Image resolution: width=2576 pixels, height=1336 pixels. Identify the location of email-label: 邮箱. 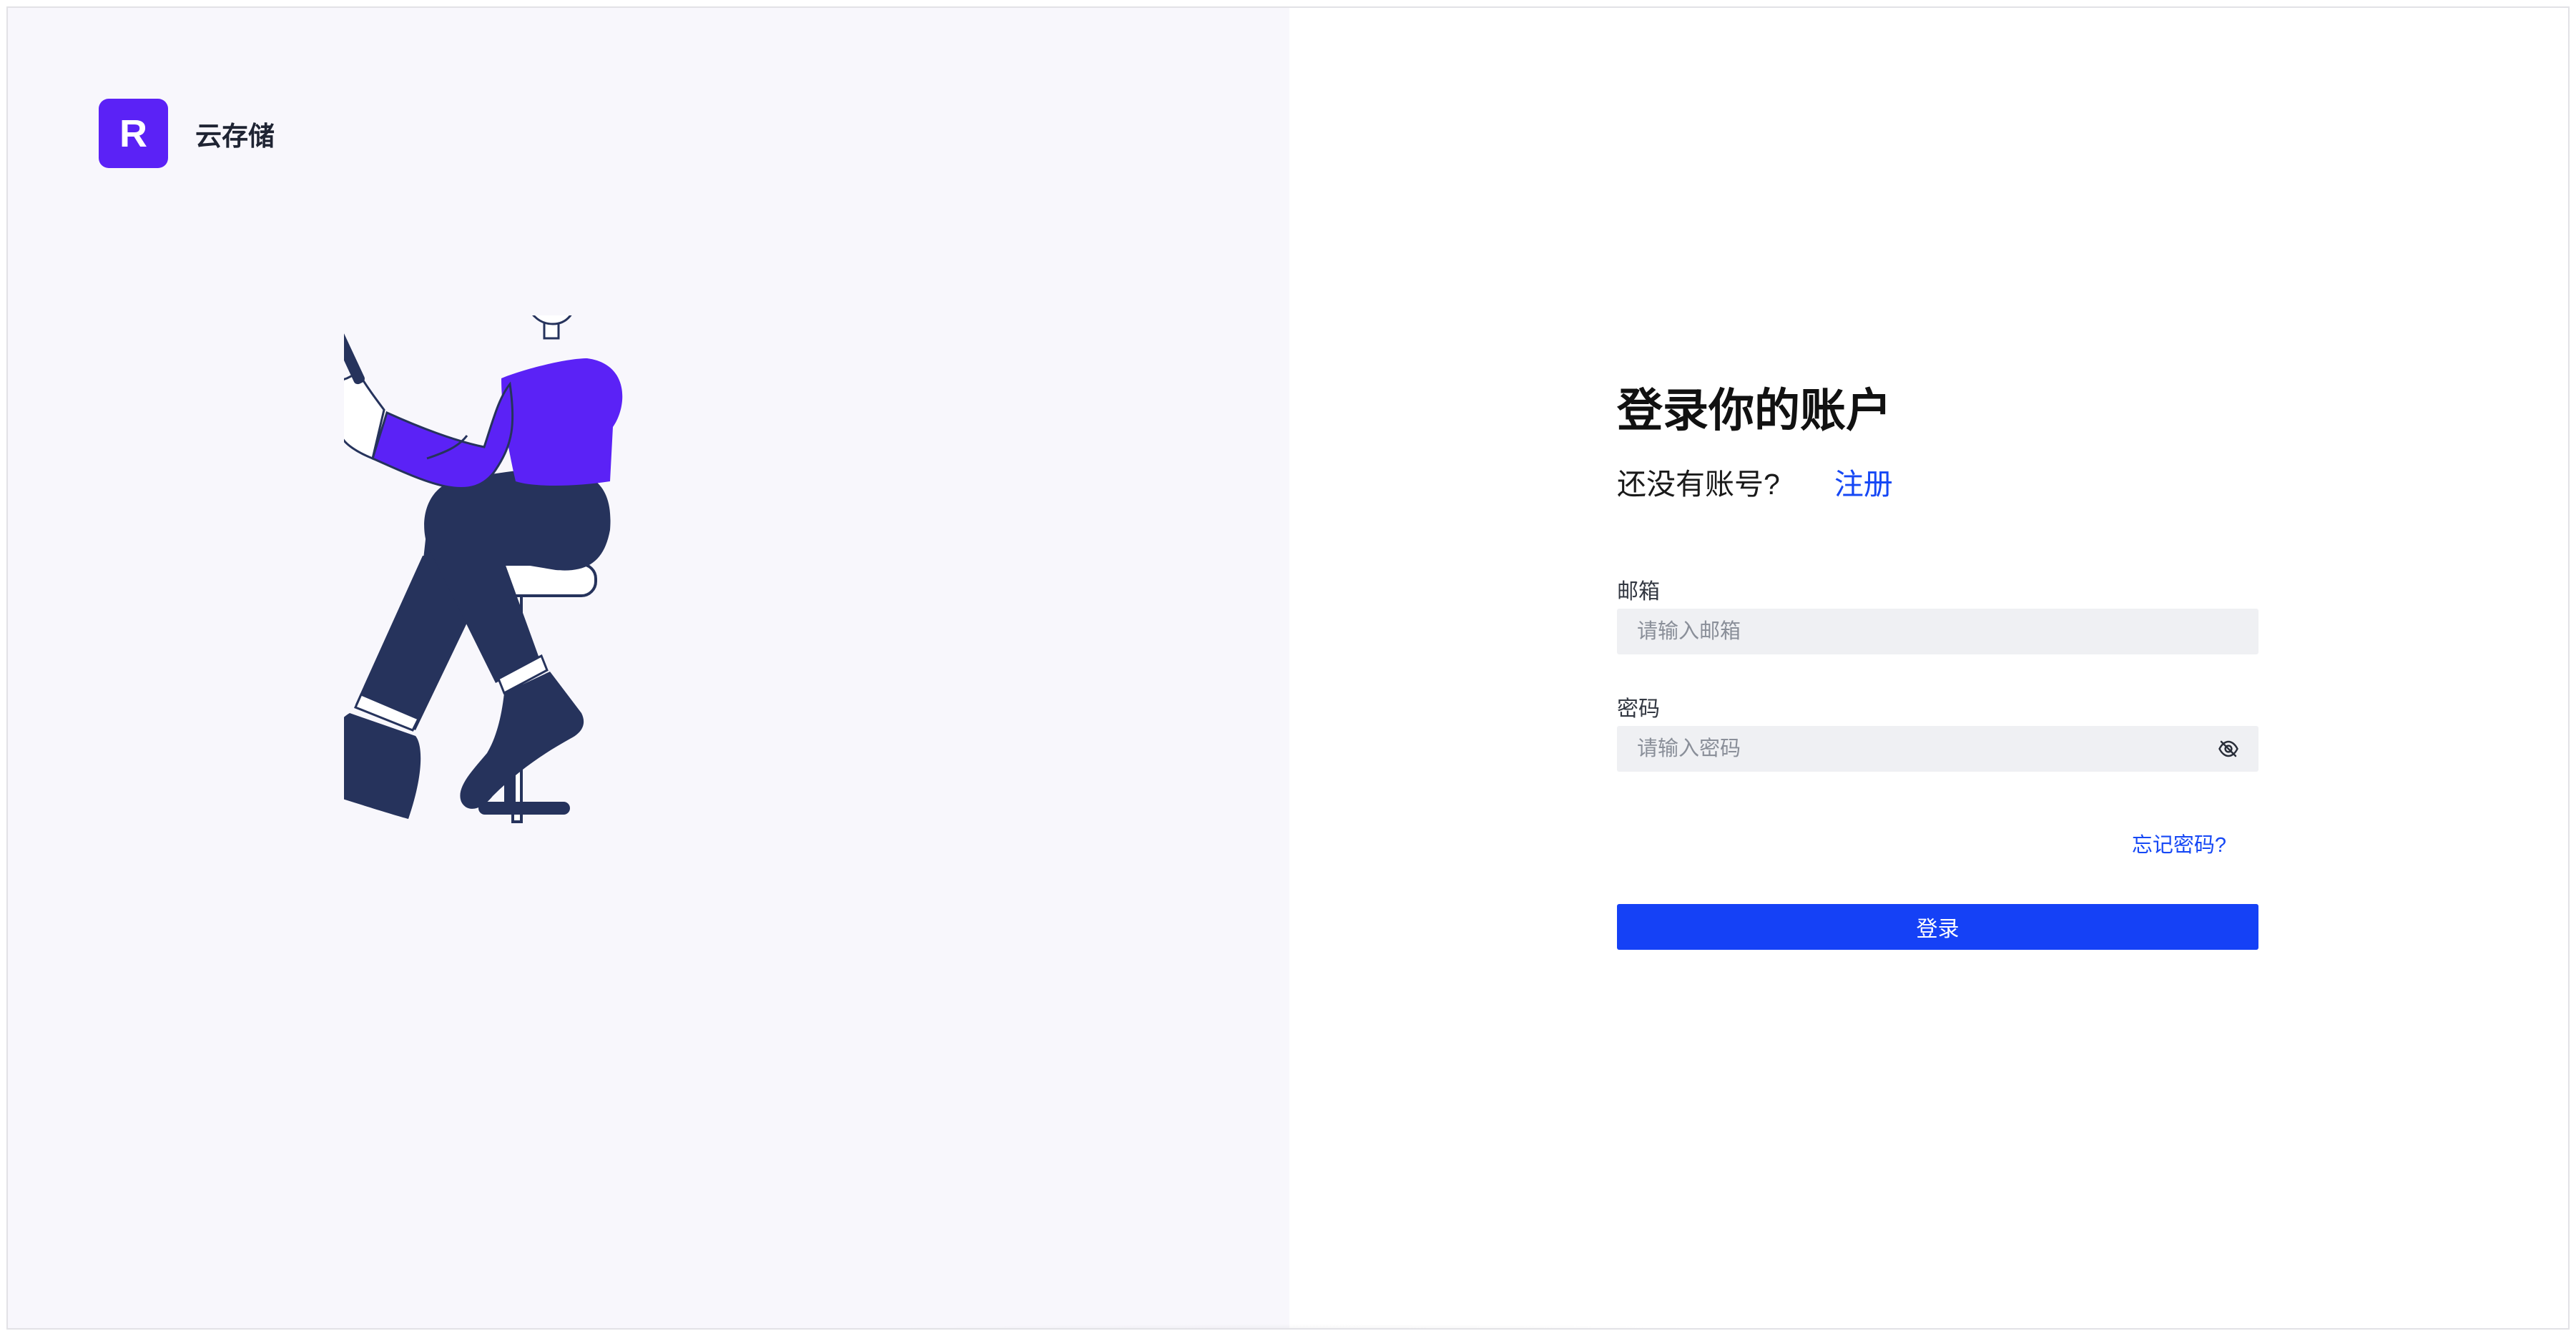
(1638, 592).